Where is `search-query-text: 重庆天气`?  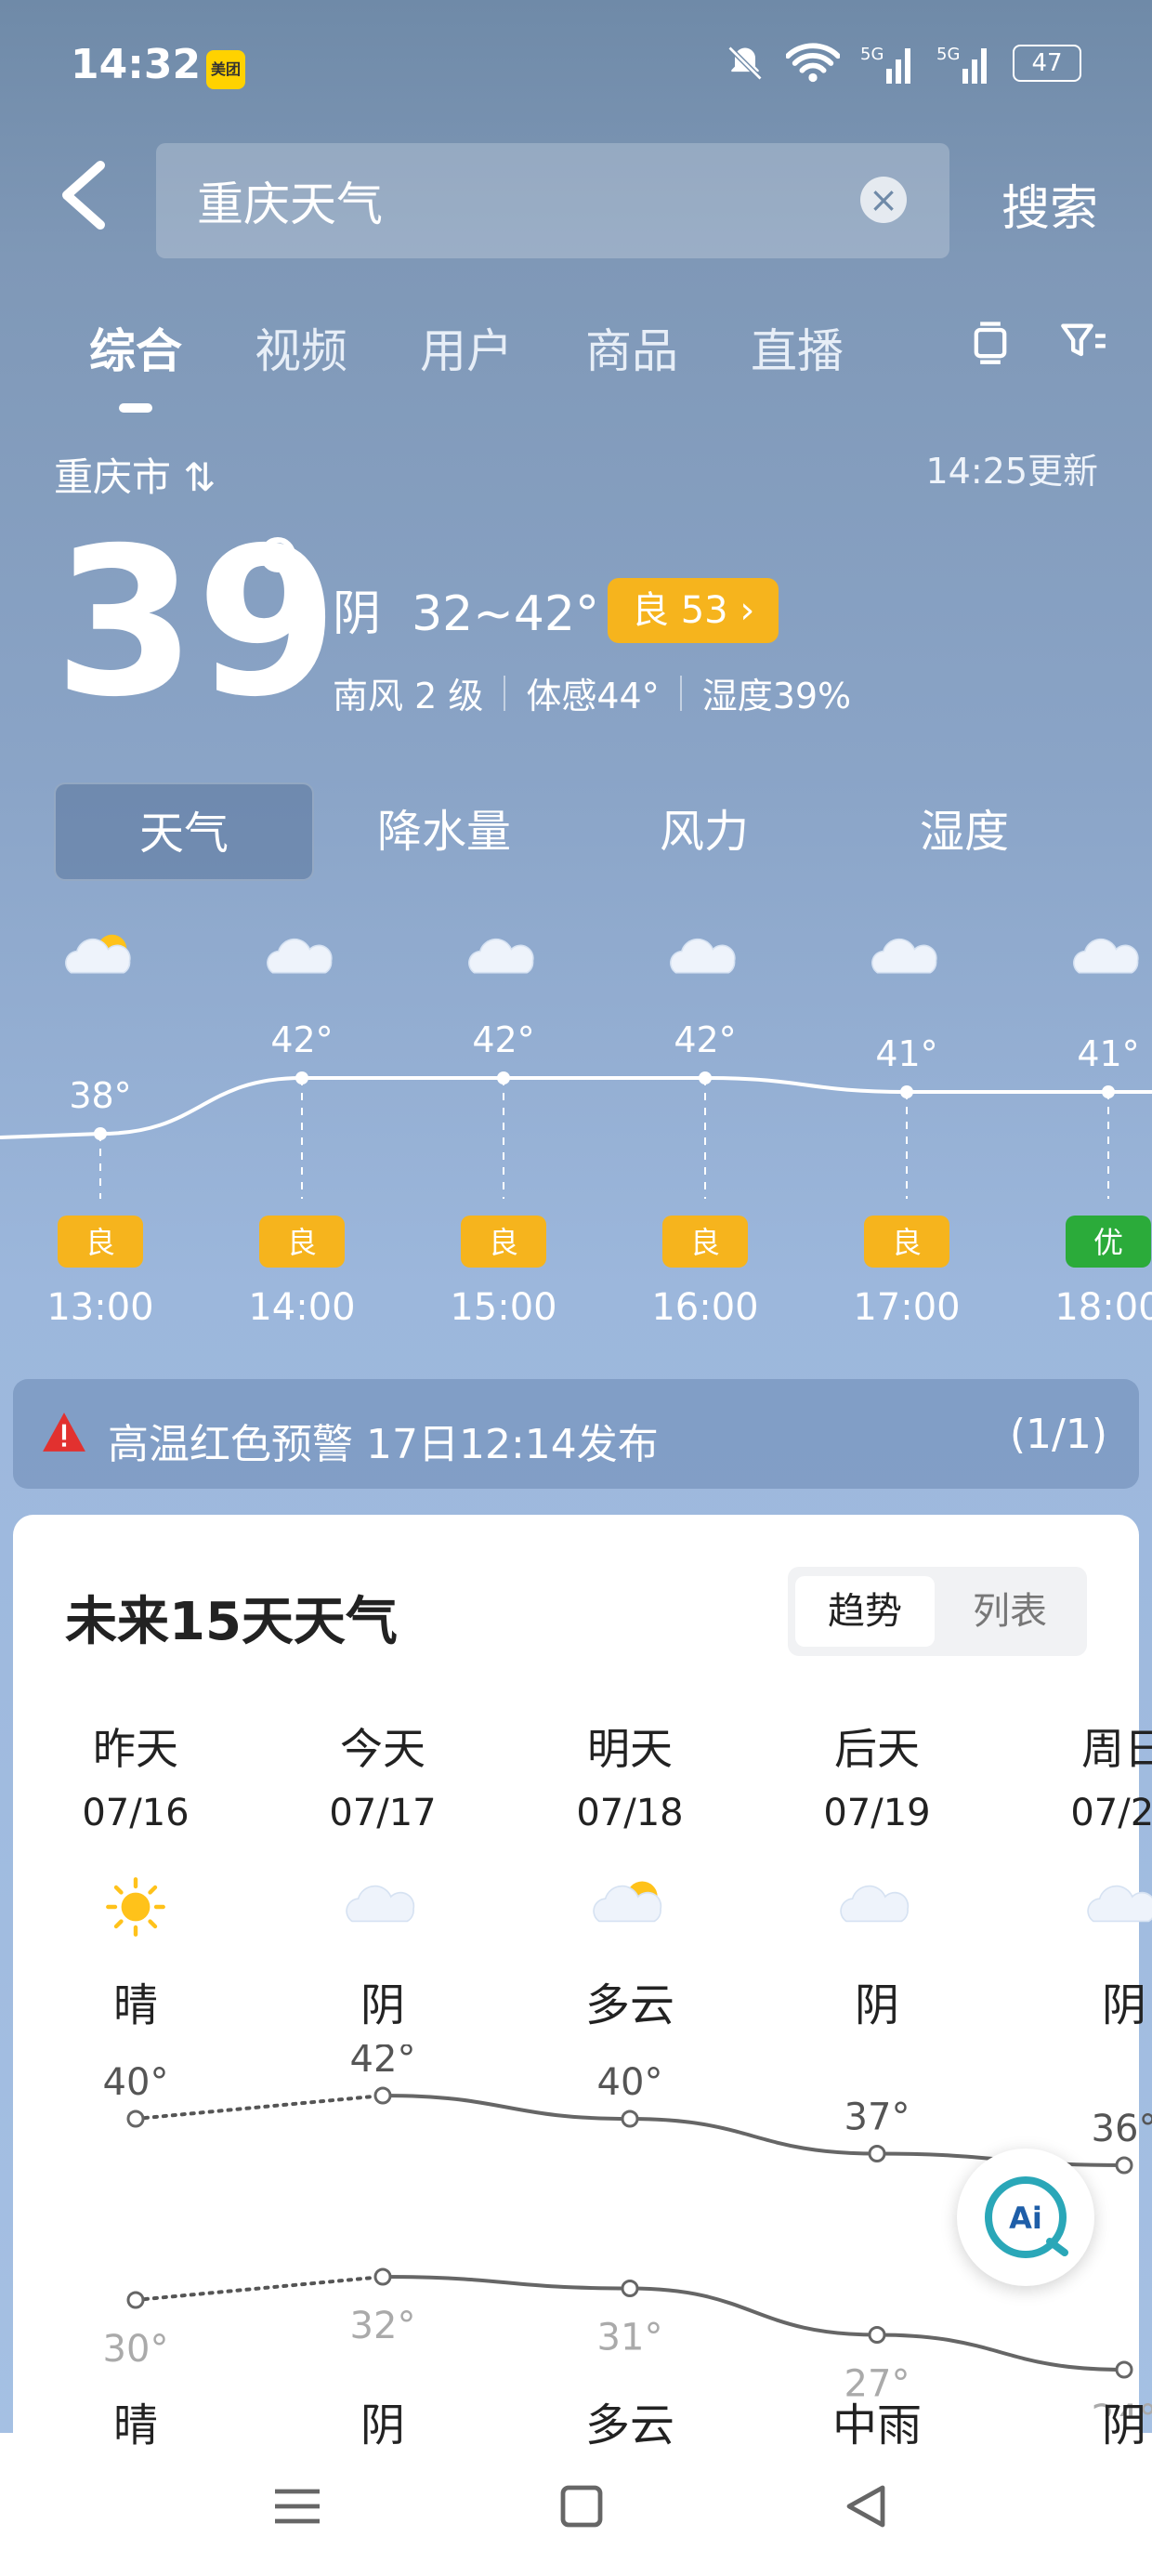 search-query-text: 重庆天气 is located at coordinates (290, 200).